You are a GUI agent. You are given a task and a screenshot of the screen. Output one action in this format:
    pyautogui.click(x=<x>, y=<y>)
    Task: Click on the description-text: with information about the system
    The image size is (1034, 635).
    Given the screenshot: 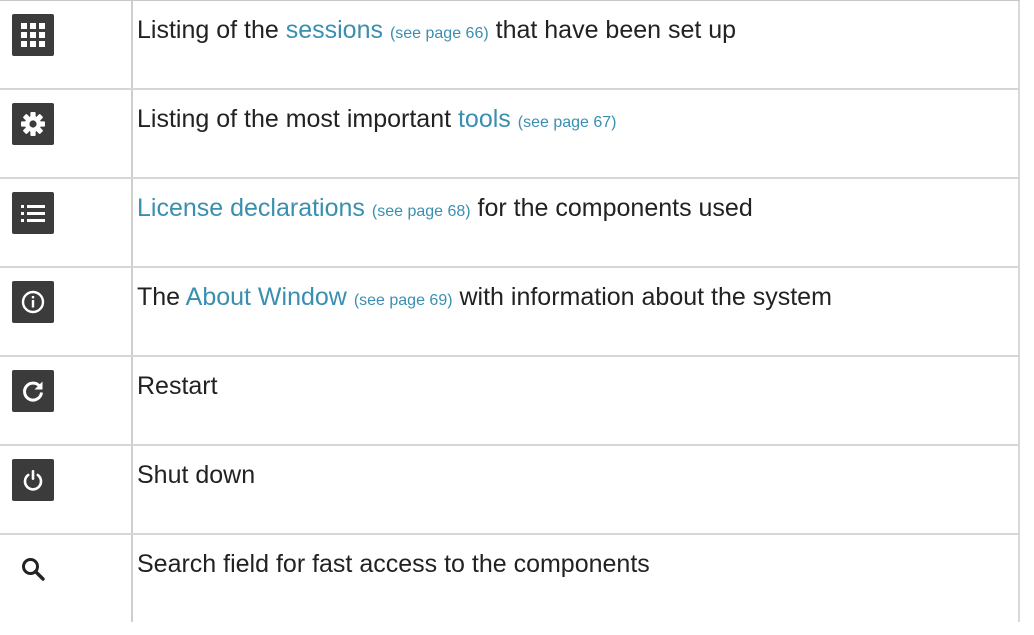 What is the action you would take?
    pyautogui.click(x=642, y=297)
    